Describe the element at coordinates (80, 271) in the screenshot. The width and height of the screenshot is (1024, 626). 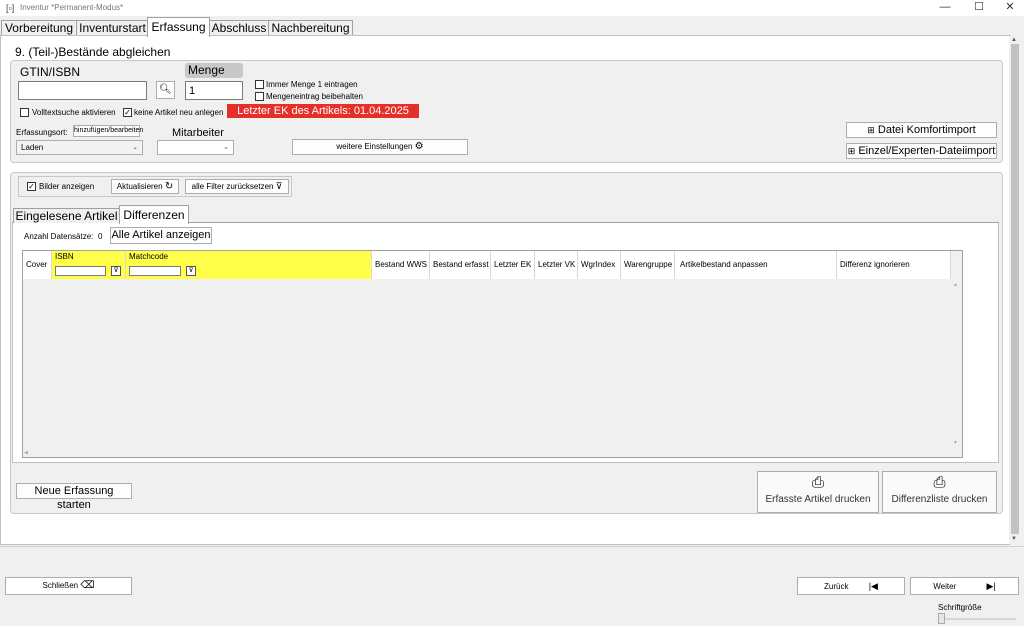
I see `isbn-filter-input` at that location.